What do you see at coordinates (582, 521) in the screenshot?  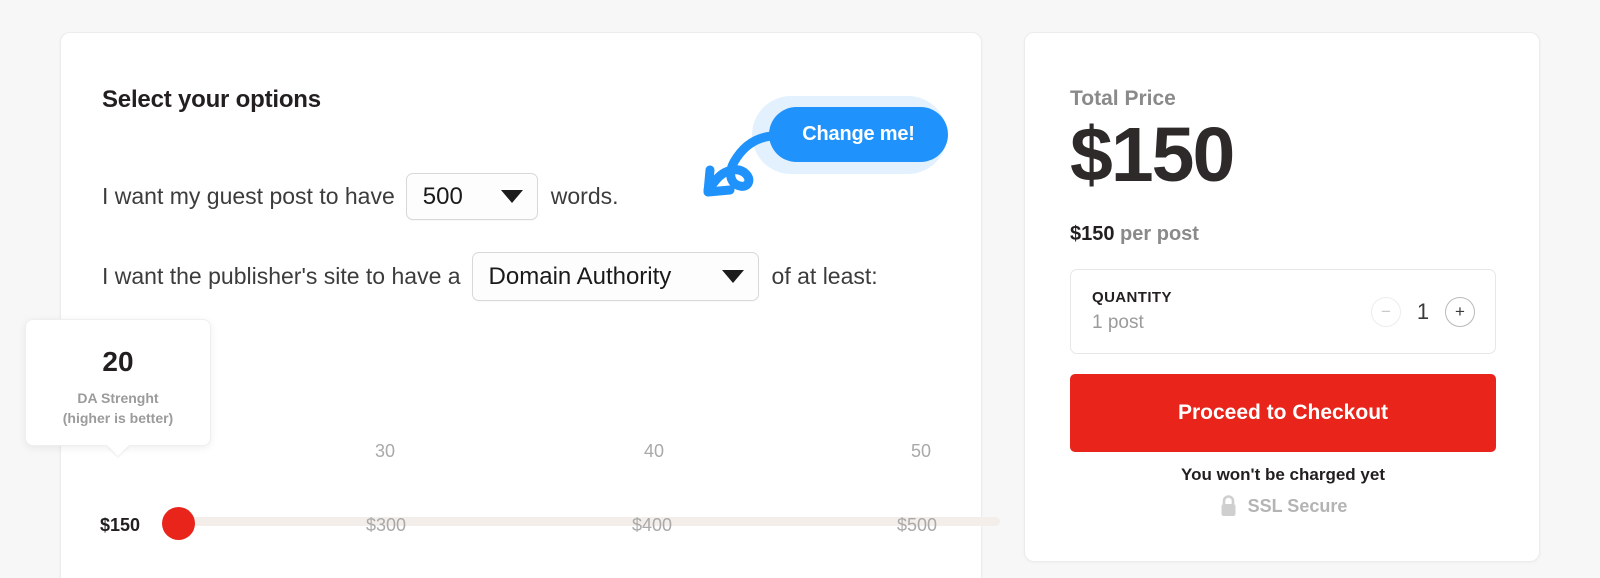 I see `slider-track` at bounding box center [582, 521].